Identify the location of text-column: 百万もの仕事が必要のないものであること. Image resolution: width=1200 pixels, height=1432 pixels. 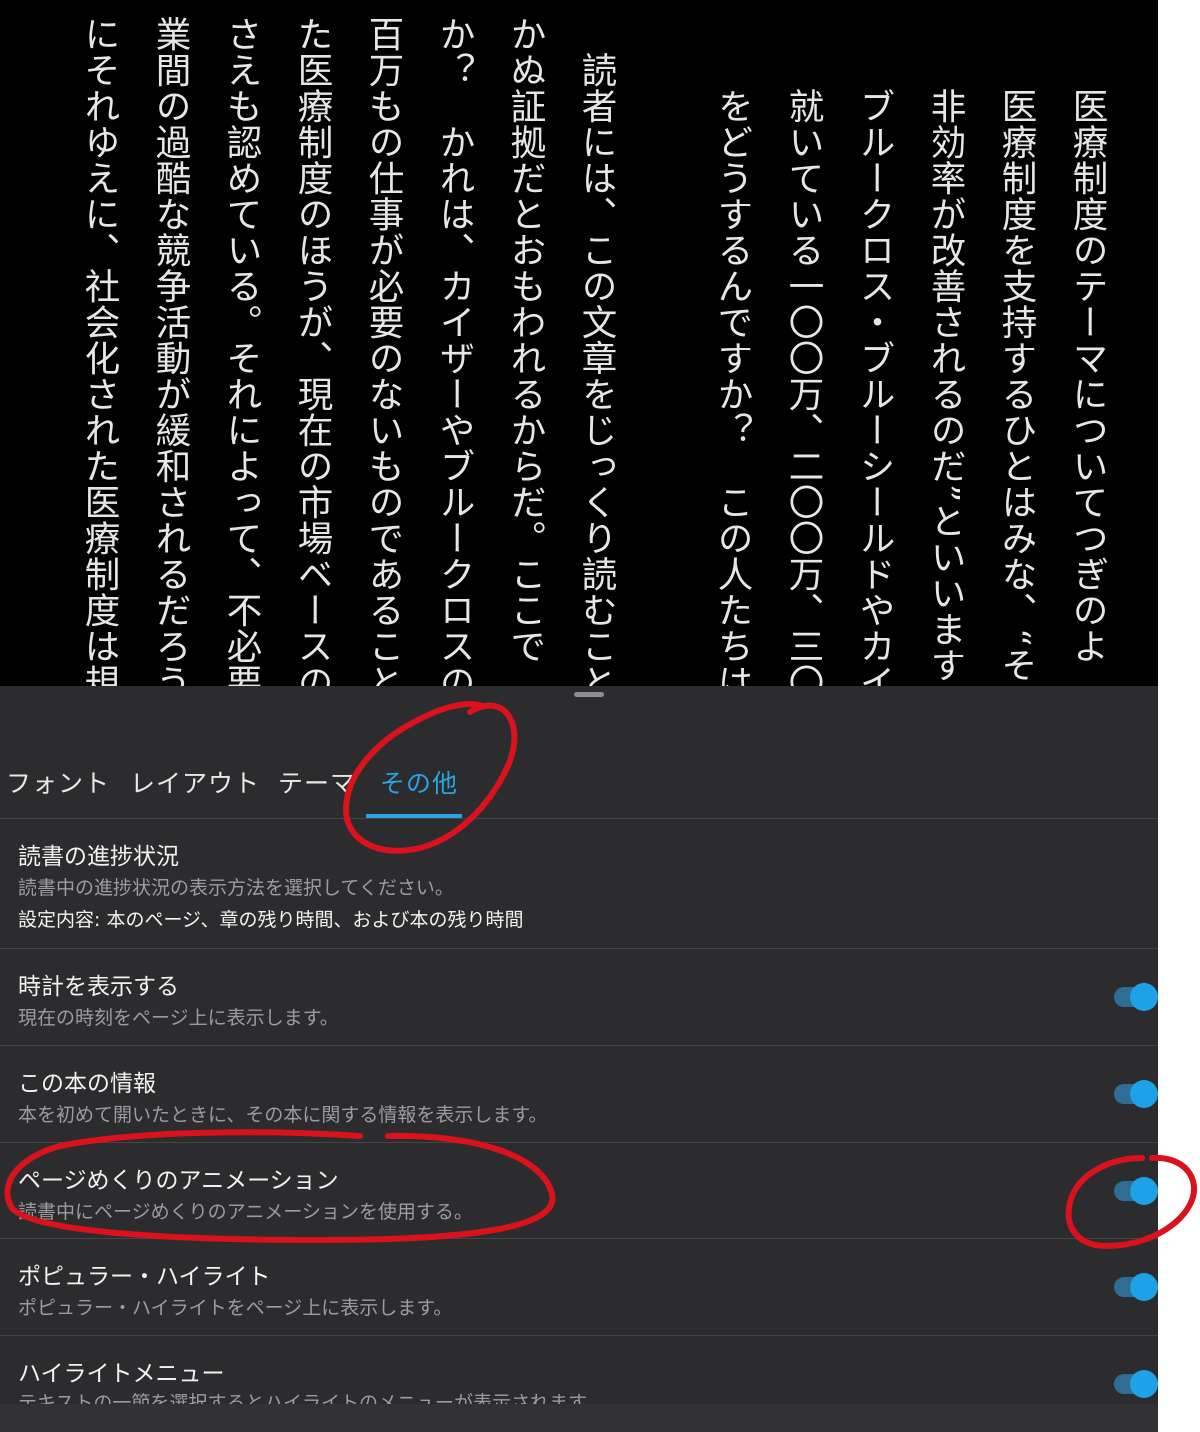
(383, 351).